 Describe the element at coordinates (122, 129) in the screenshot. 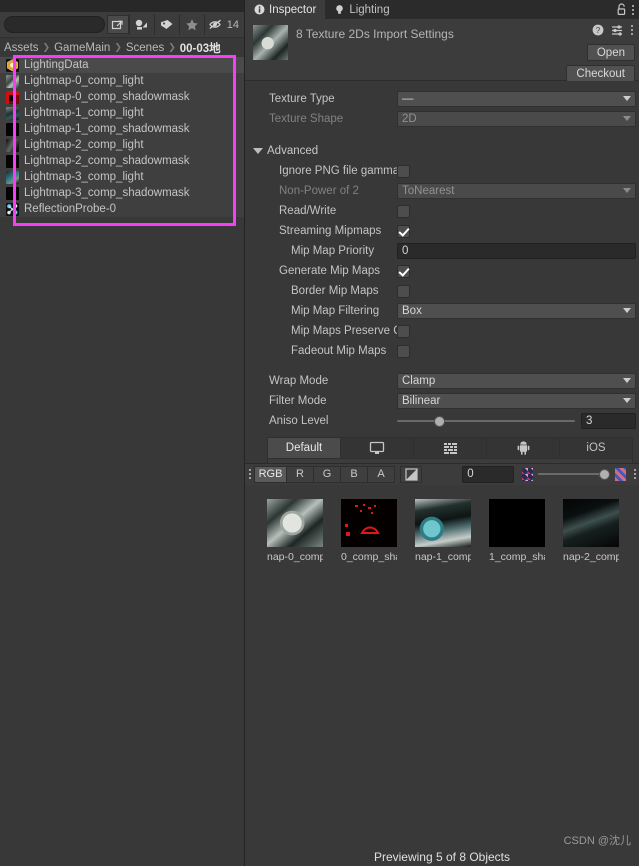

I see `list-item: Lightmap-1_comp_shadowmask` at that location.